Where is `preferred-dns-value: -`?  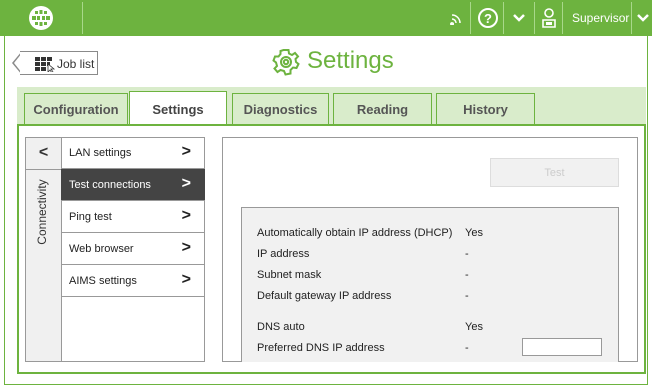 preferred-dns-value: - is located at coordinates (467, 348).